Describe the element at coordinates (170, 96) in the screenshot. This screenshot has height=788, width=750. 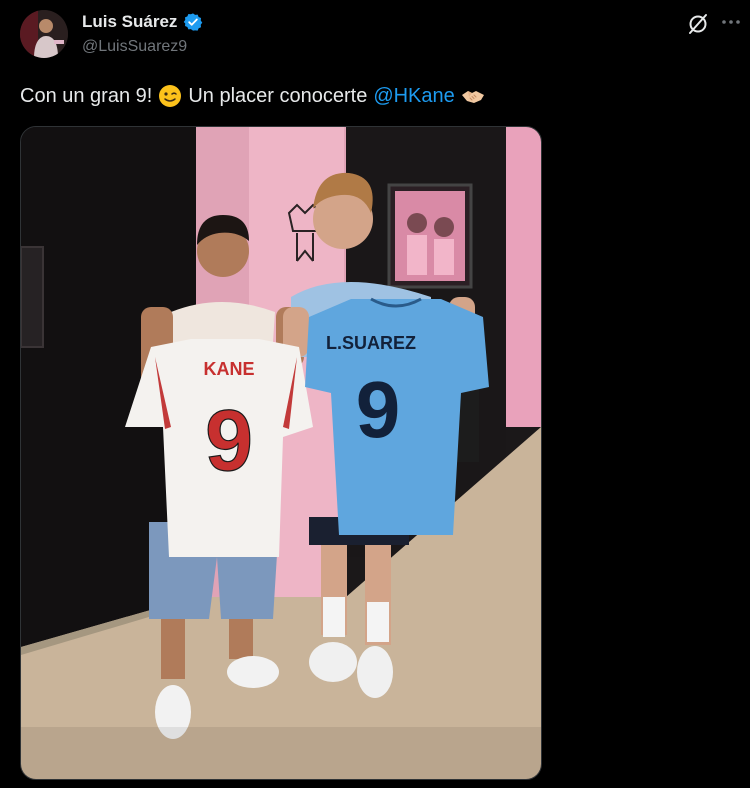
I see `winking-face-emoji-icon` at that location.